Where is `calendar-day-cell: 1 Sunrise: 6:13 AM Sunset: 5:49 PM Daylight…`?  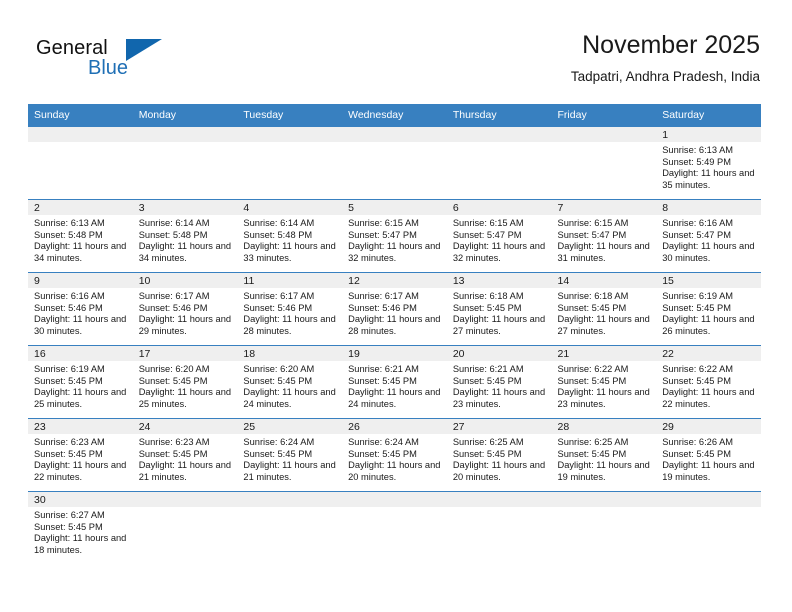
calendar-day-cell: 1 Sunrise: 6:13 AM Sunset: 5:49 PM Daylight… is located at coordinates (708, 163).